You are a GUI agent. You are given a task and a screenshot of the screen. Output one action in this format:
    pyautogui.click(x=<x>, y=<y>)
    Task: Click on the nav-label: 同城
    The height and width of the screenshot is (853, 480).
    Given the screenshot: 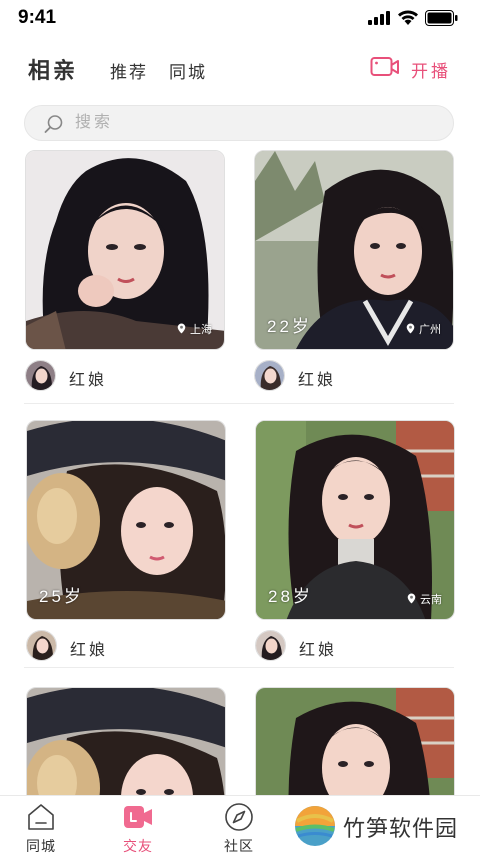 What is the action you would take?
    pyautogui.click(x=41, y=845)
    